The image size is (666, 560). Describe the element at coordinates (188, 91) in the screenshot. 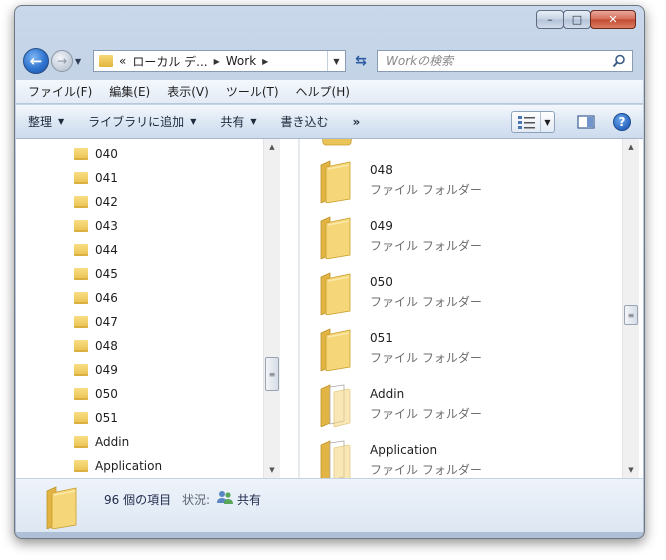

I see `menu-view: 表示(V)` at that location.